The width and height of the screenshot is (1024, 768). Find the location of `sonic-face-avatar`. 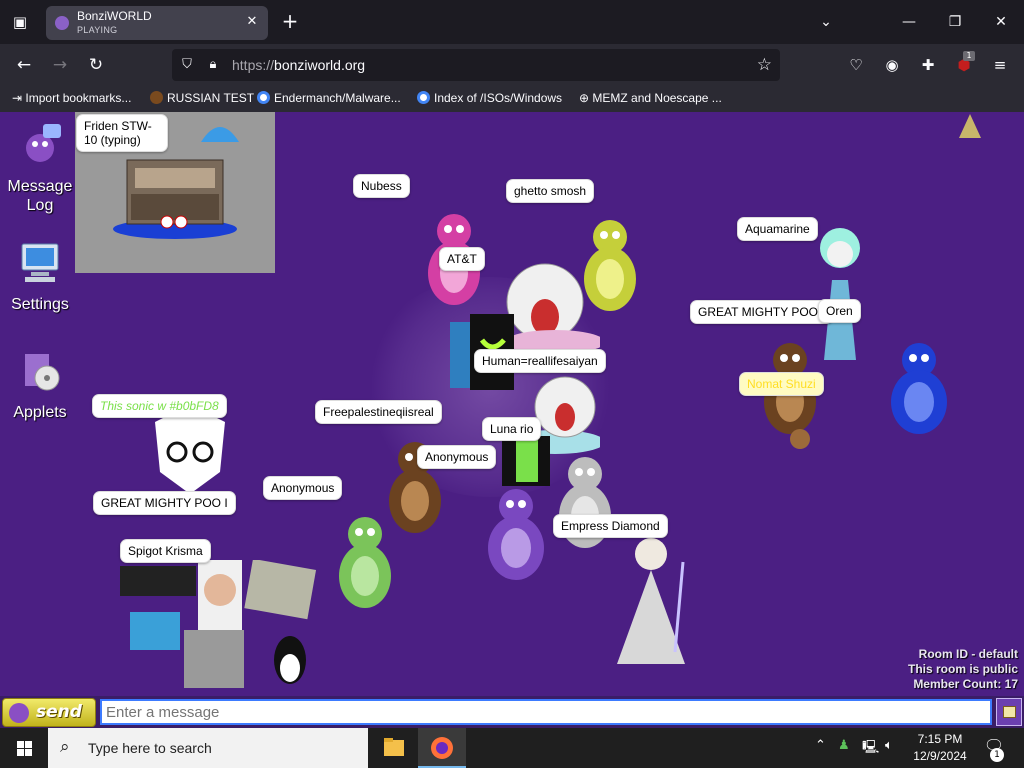

sonic-face-avatar is located at coordinates (190, 453).